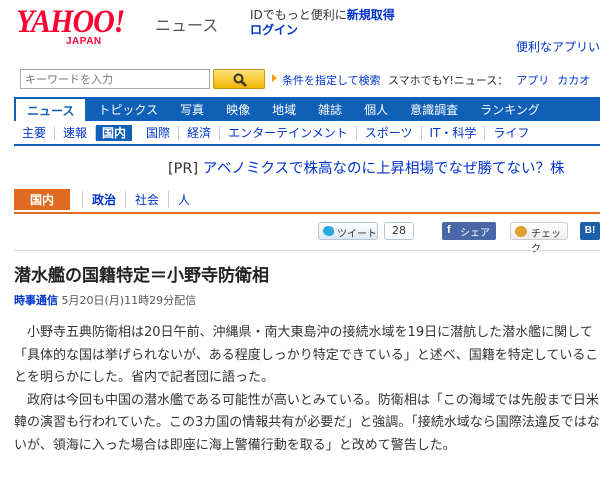  Describe the element at coordinates (383, 169) in the screenshot. I see `pr-text: アベノミクスで株高なのに上昇相場でなぜ勝てない？株` at that location.